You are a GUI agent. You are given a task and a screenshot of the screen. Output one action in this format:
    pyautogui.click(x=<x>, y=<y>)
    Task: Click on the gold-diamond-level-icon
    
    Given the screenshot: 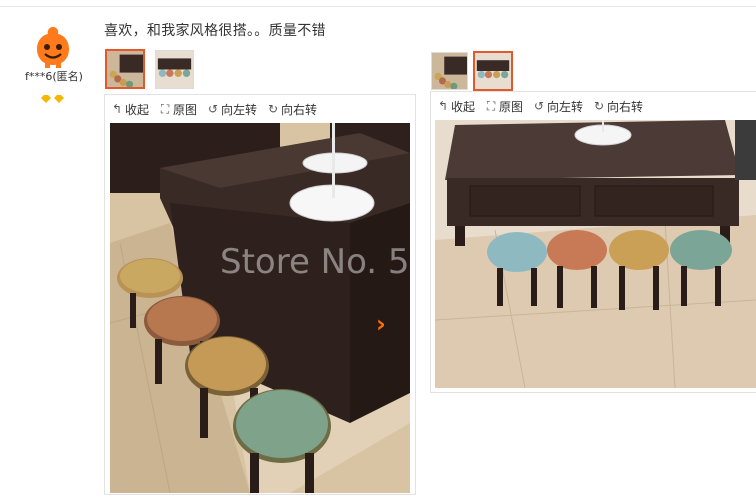 What is the action you would take?
    pyautogui.click(x=53, y=96)
    